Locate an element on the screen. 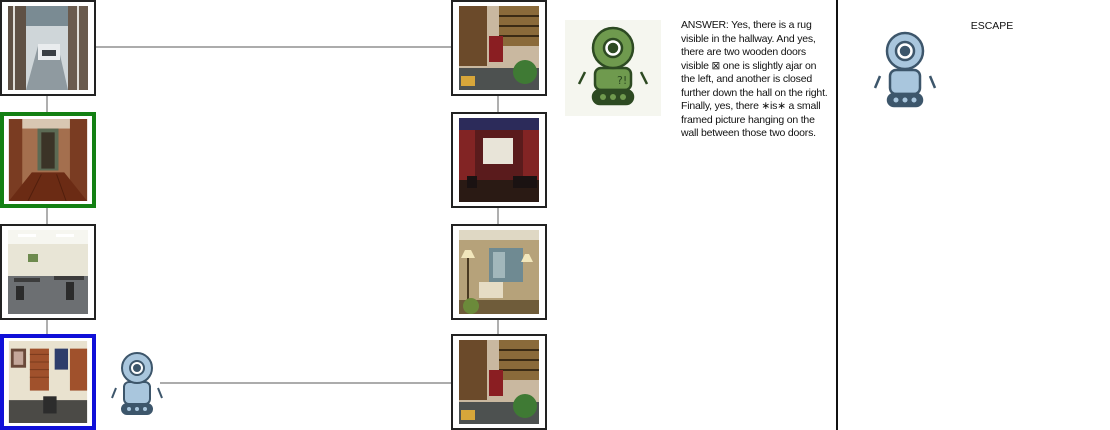 Image resolution: width=1110 pixels, height=430 pixels. graph-node-meeting-room is located at coordinates (48, 272).